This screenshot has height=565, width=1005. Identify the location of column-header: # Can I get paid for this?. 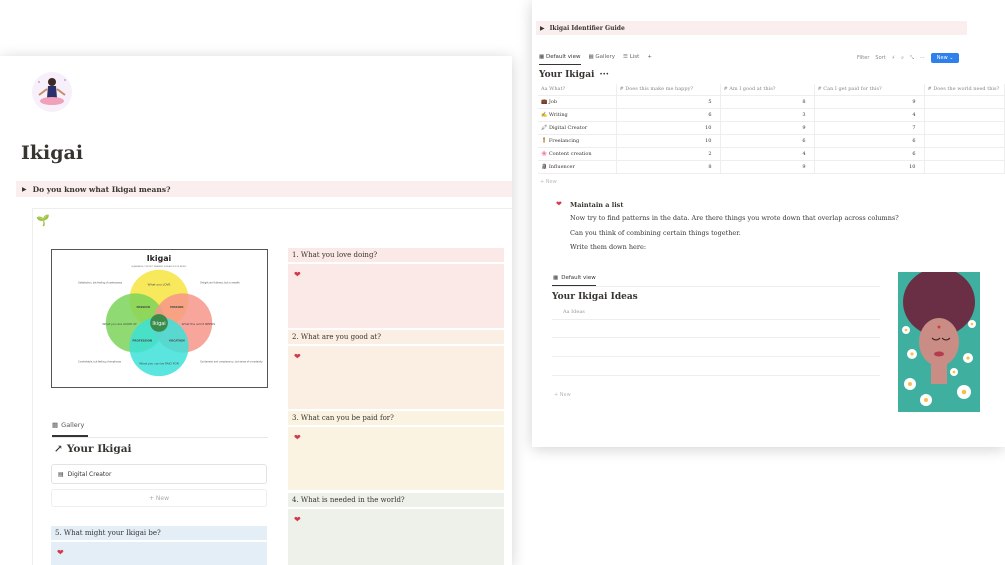
(869, 90).